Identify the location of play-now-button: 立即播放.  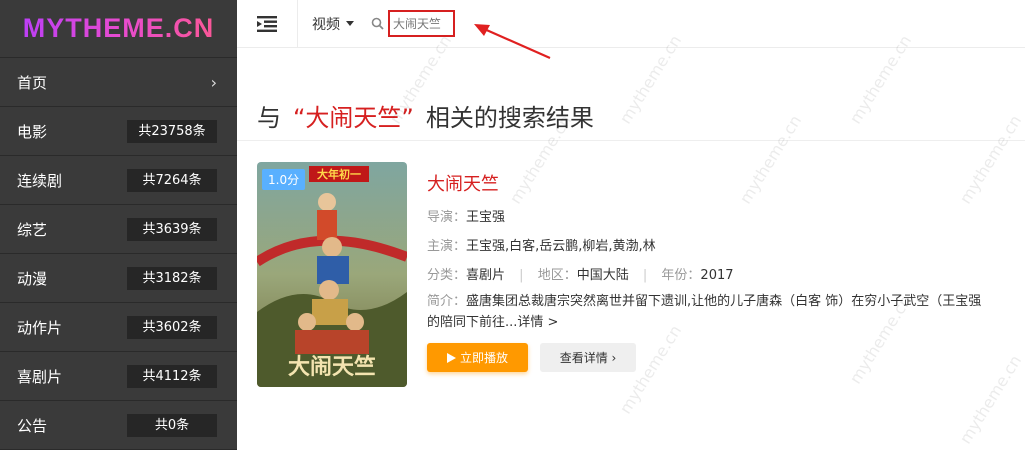
(477, 357).